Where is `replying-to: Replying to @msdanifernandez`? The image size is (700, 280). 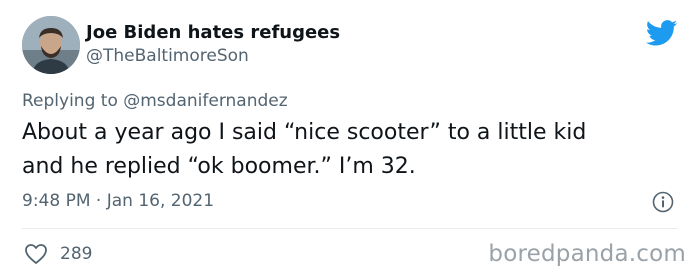 replying-to: Replying to @msdanifernandez is located at coordinates (155, 101).